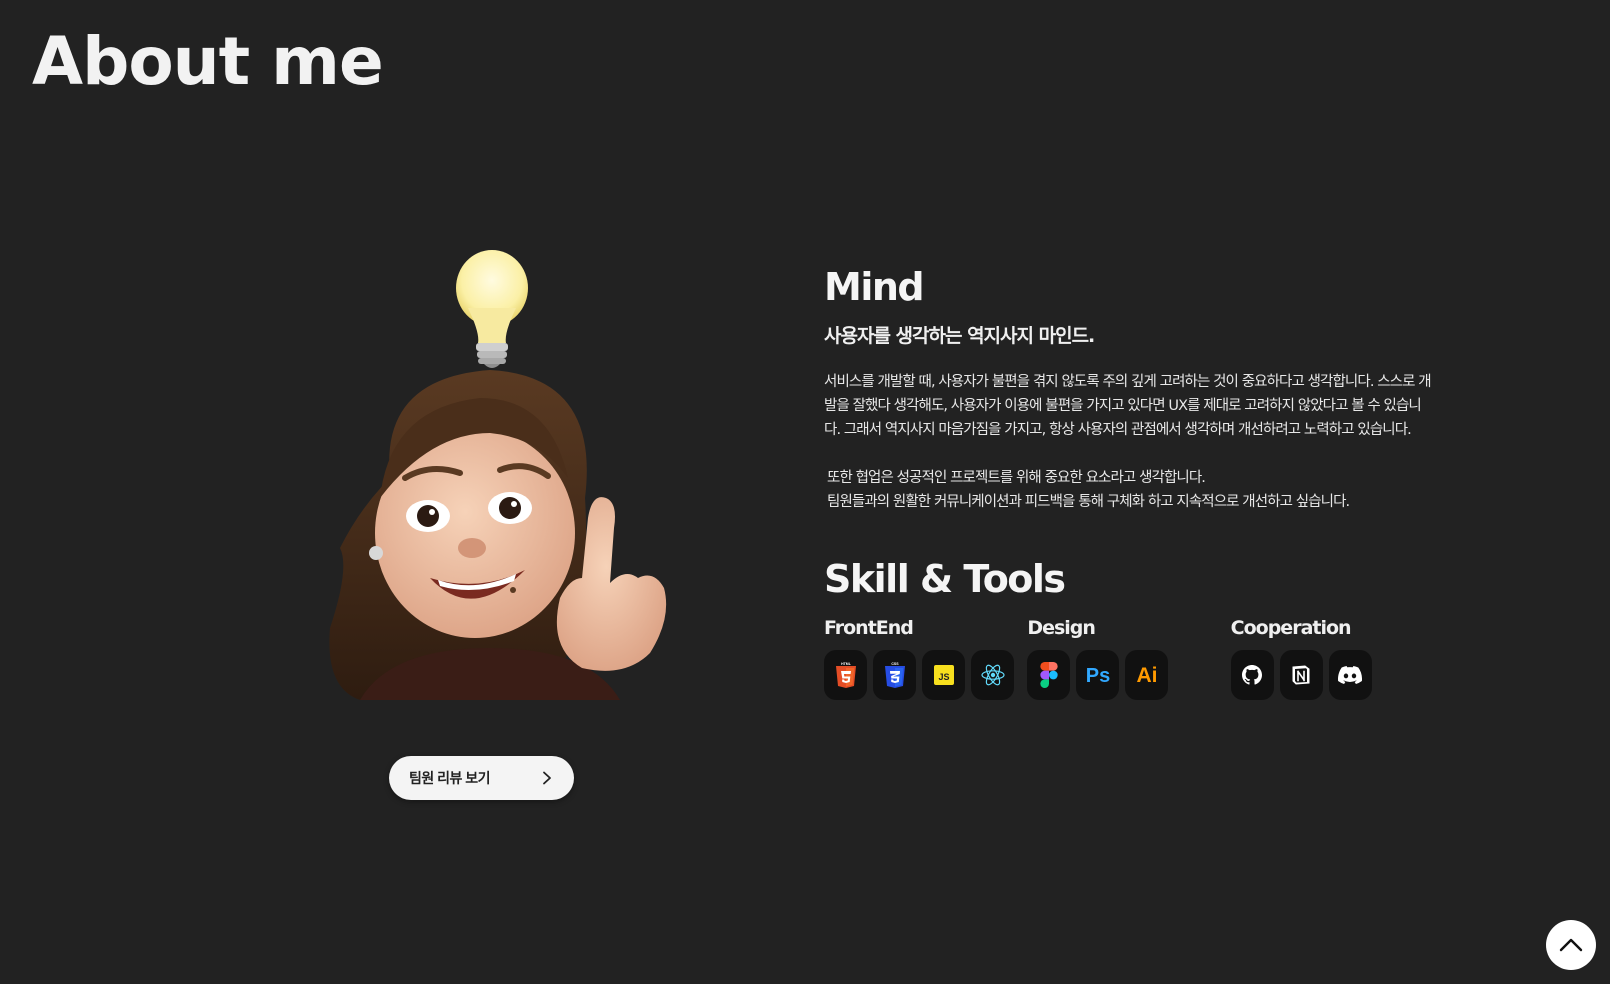 The image size is (1610, 984). I want to click on photoshop-icon: Ps, so click(1098, 676).